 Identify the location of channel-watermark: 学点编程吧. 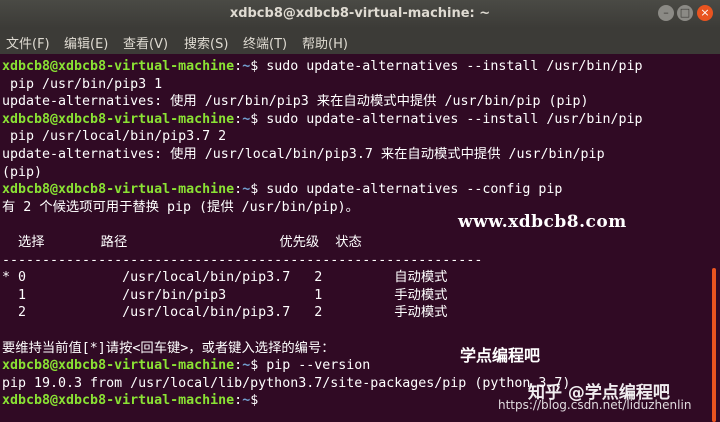
(500, 355).